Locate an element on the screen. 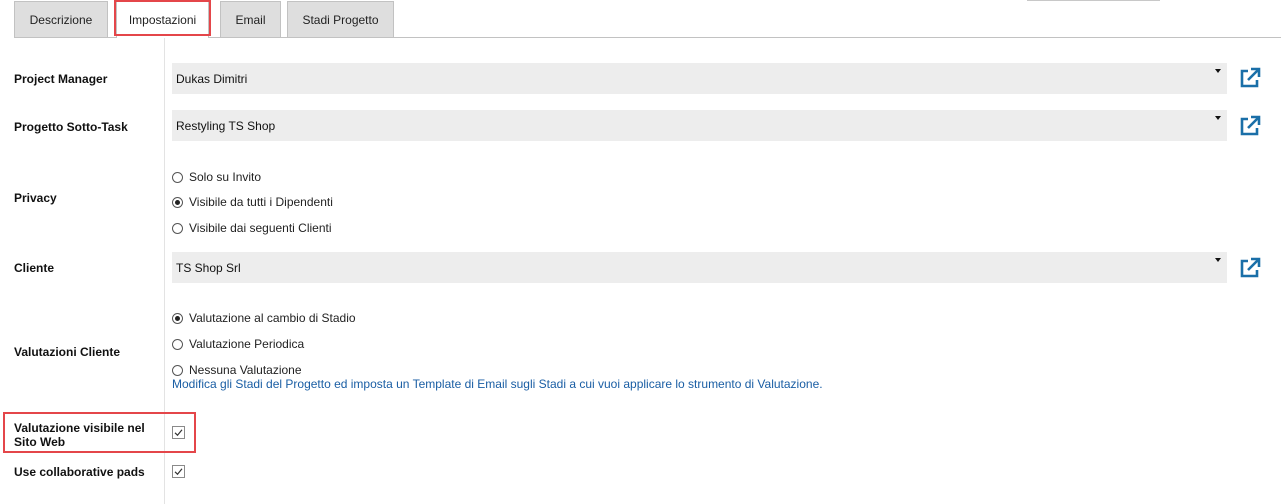  tab-impostazioni: Impostazioni is located at coordinates (162, 19).